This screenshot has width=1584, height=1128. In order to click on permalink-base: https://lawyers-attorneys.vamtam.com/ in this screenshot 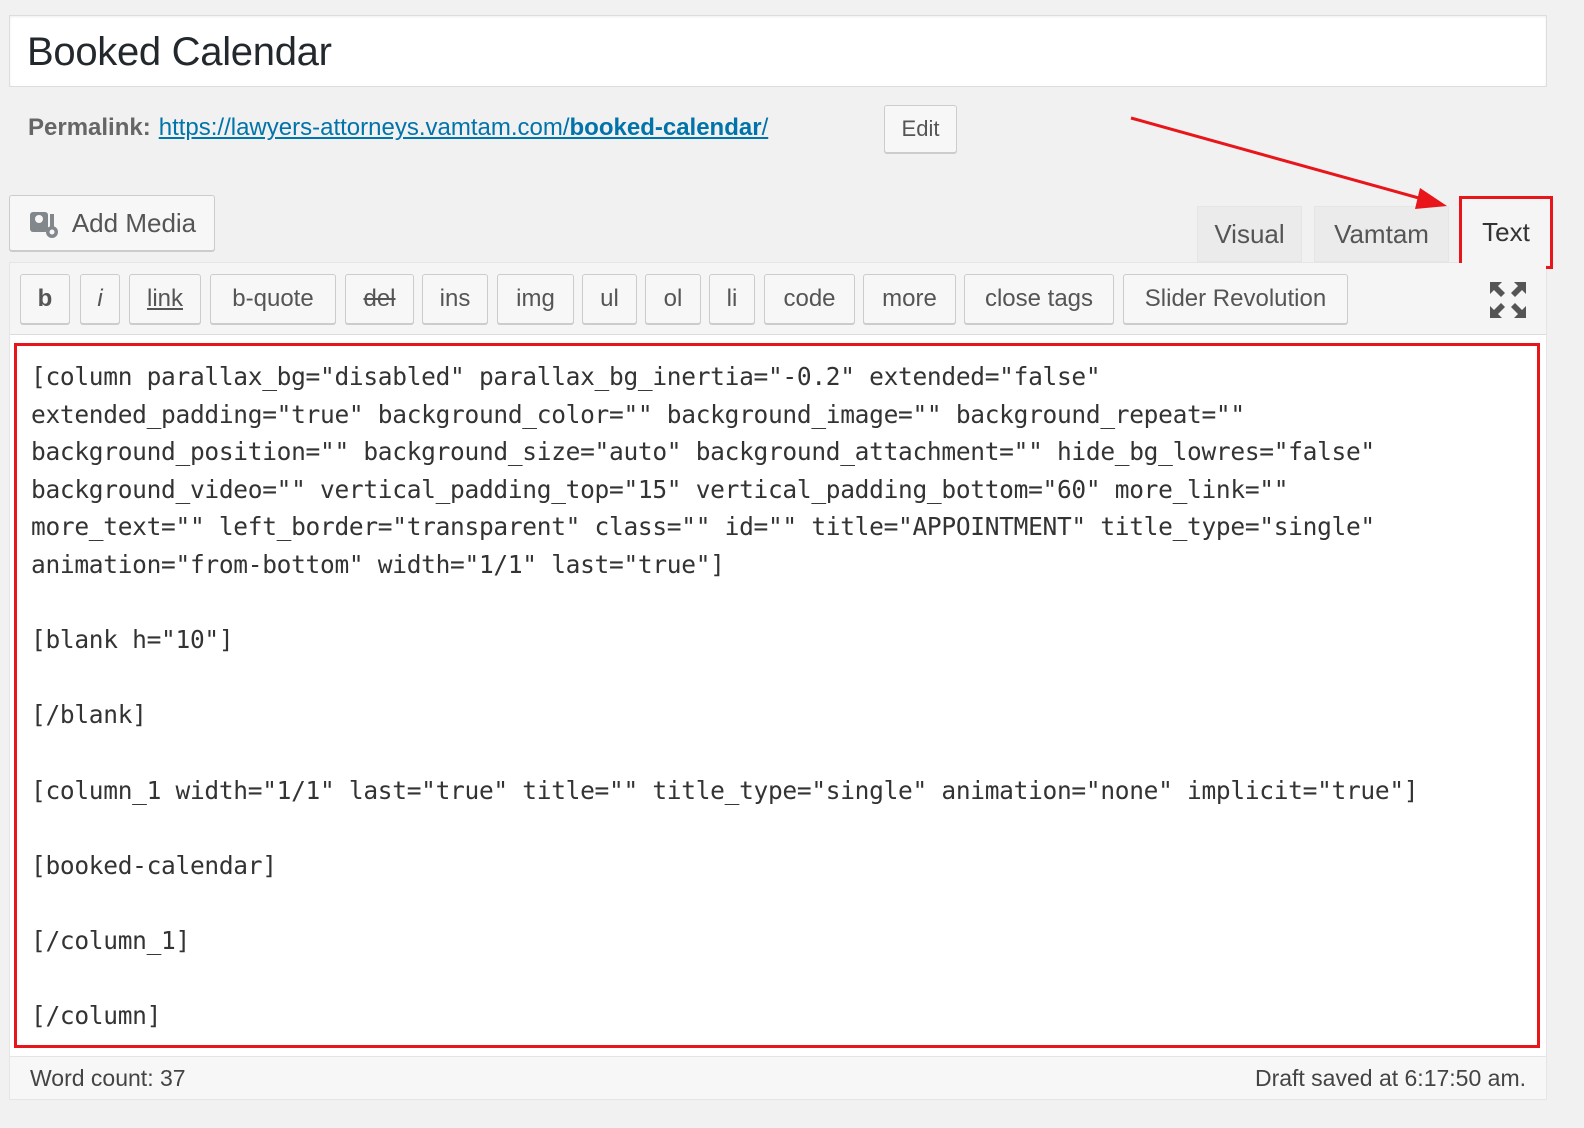, I will do `click(364, 127)`.